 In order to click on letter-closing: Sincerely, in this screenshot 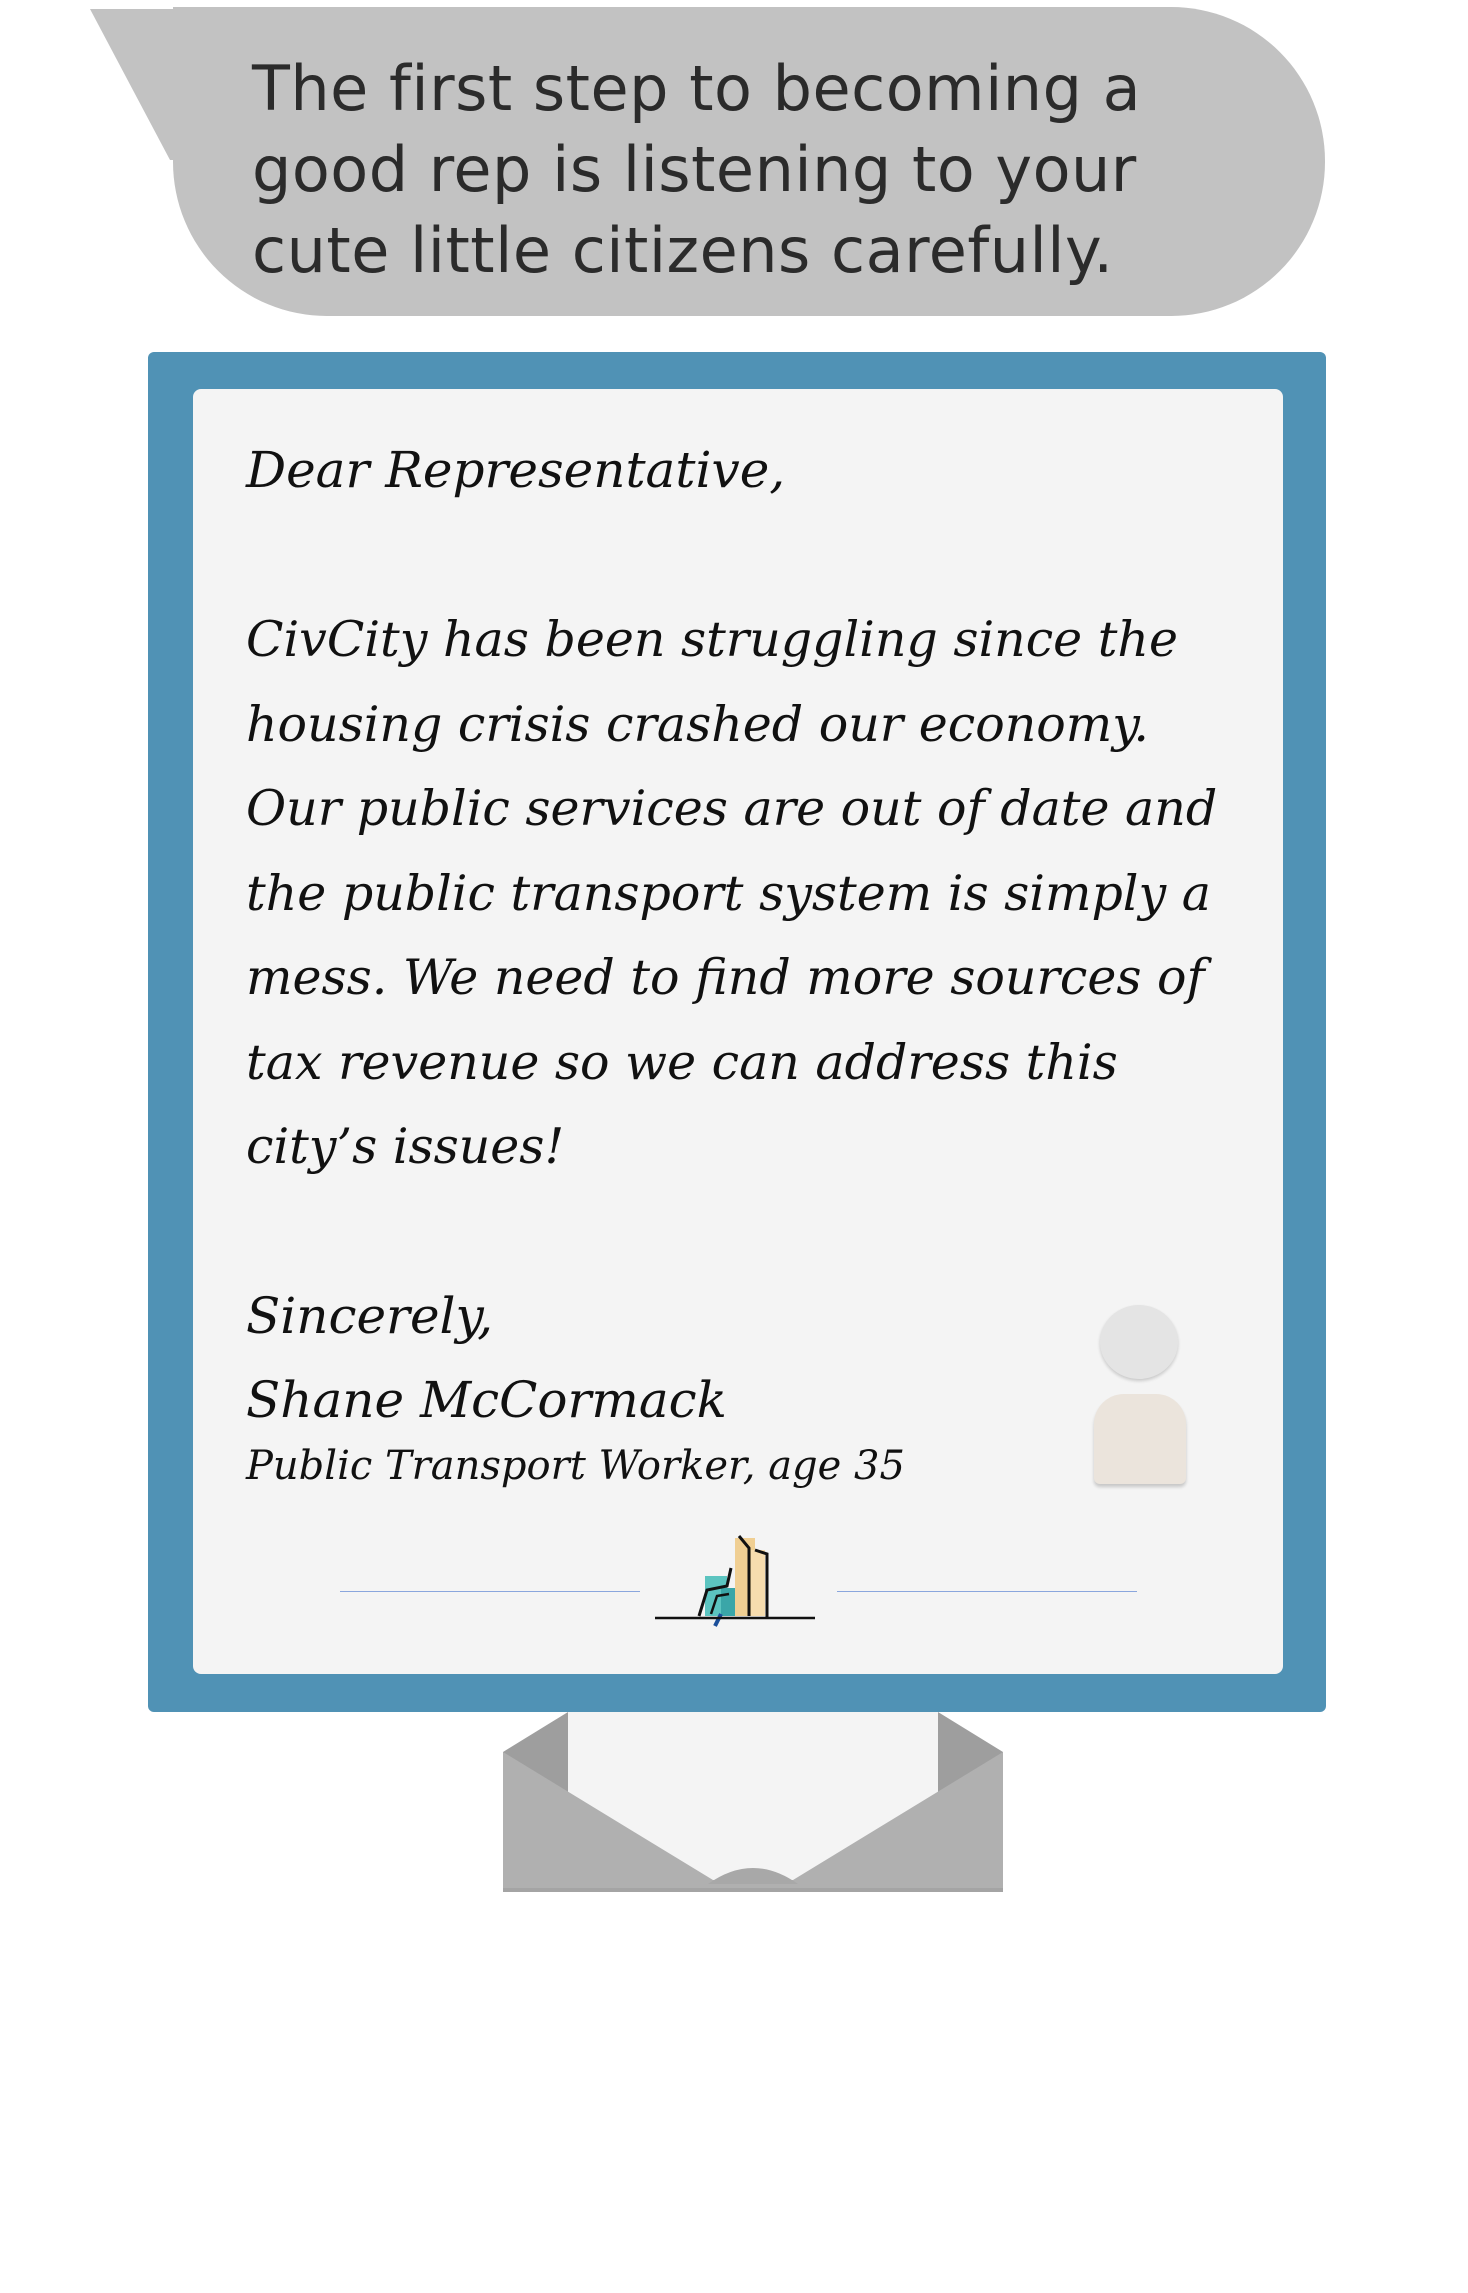, I will do `click(370, 1316)`.